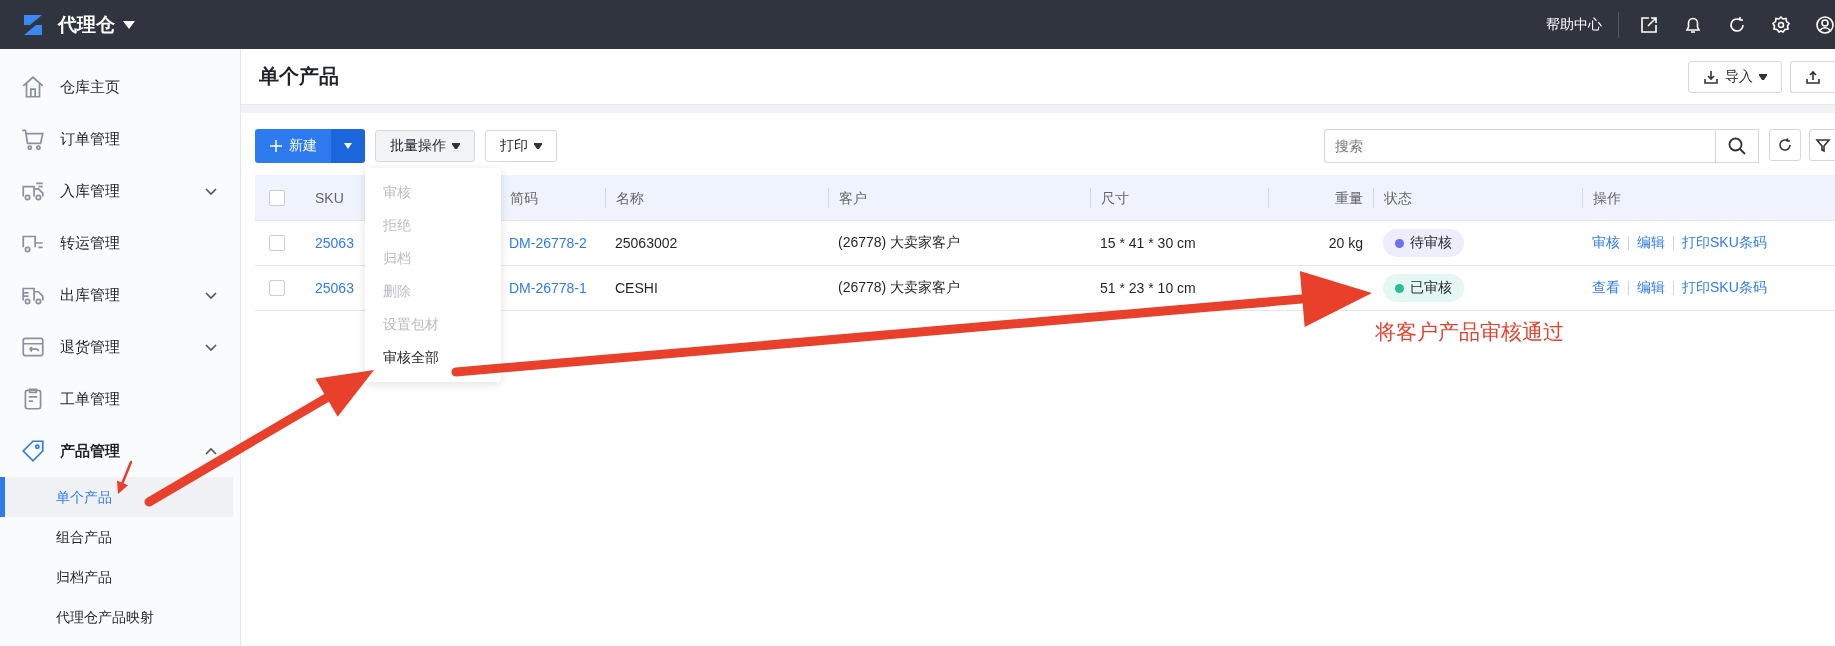 Image resolution: width=1835 pixels, height=646 pixels. What do you see at coordinates (120, 347) in the screenshot?
I see `sidebar-item: 退货管理` at bounding box center [120, 347].